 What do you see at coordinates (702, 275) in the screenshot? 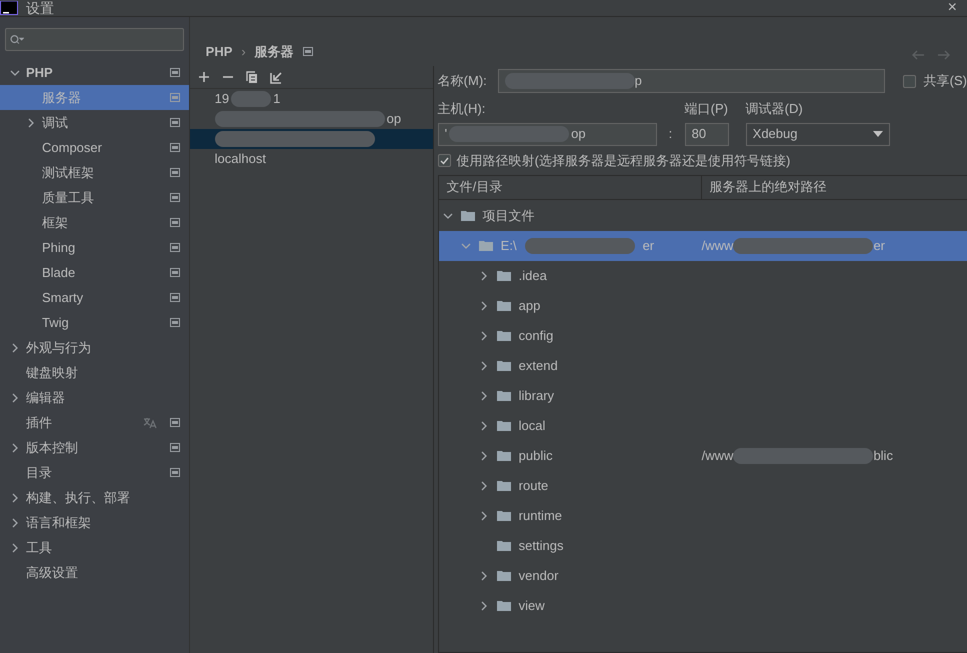
I see `tree-row: .idea` at bounding box center [702, 275].